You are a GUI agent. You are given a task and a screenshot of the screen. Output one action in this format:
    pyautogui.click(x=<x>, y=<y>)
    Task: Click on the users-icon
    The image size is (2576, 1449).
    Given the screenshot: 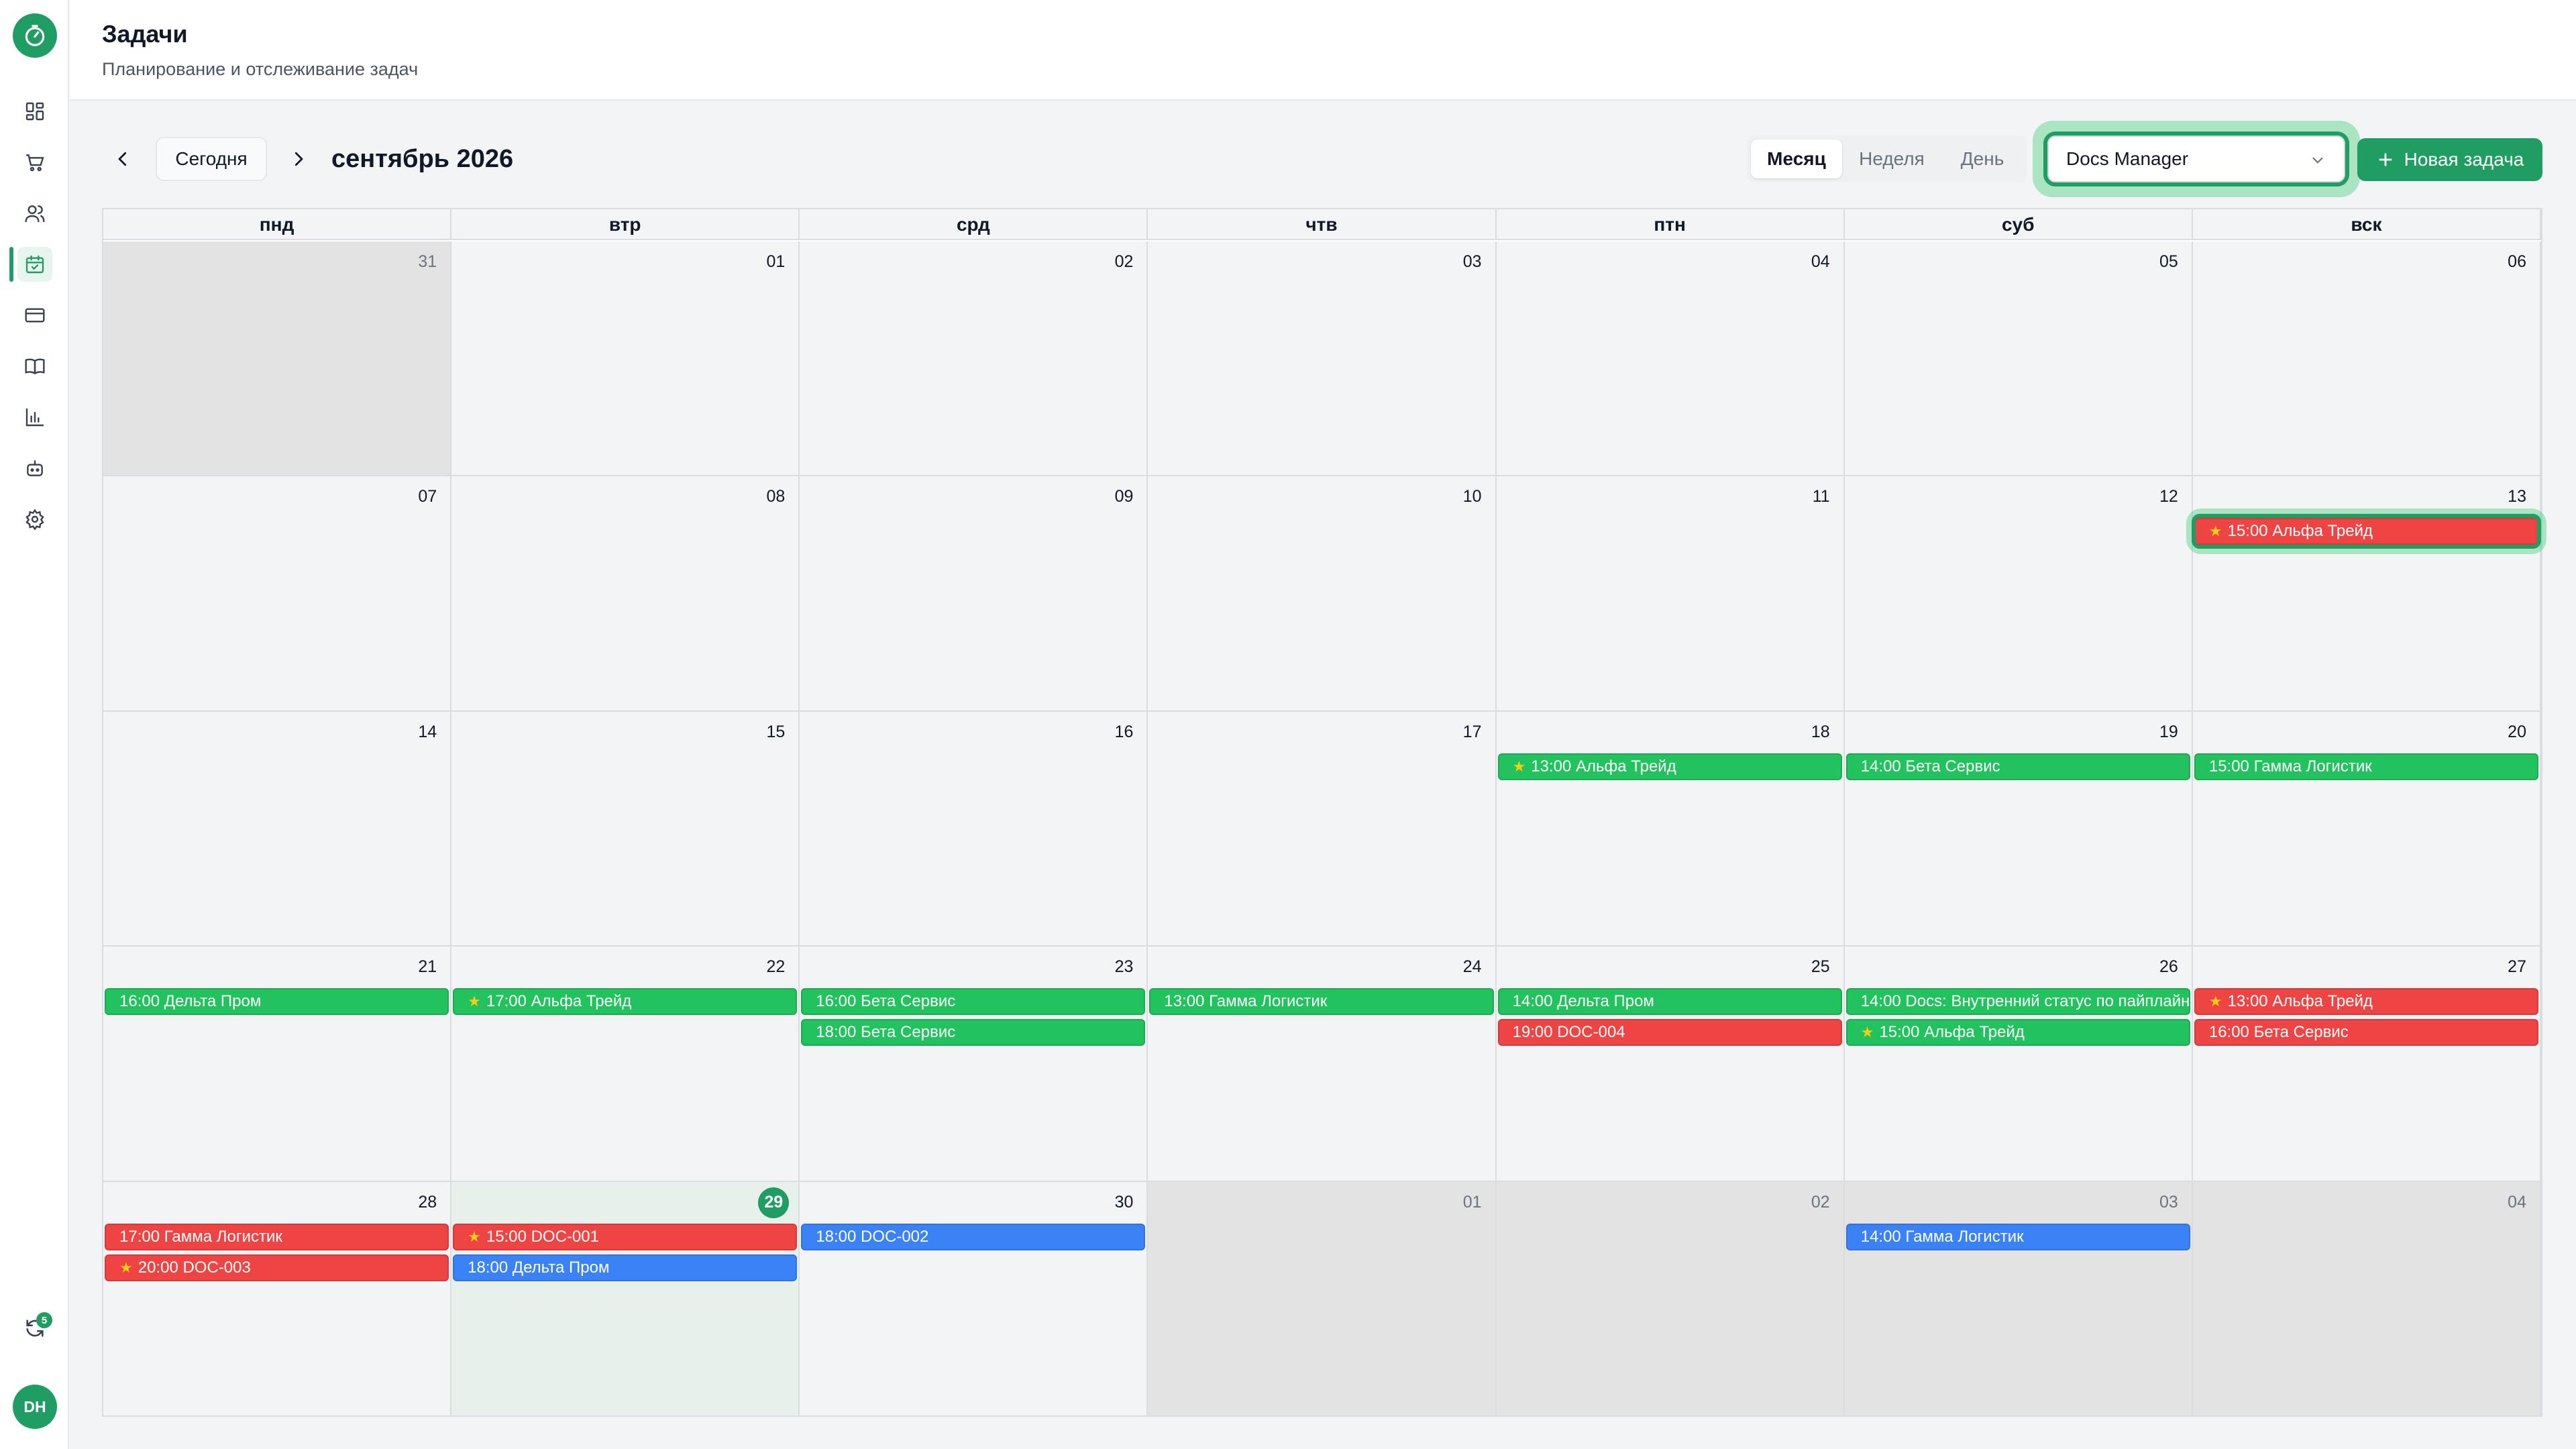 What is the action you would take?
    pyautogui.click(x=34, y=213)
    